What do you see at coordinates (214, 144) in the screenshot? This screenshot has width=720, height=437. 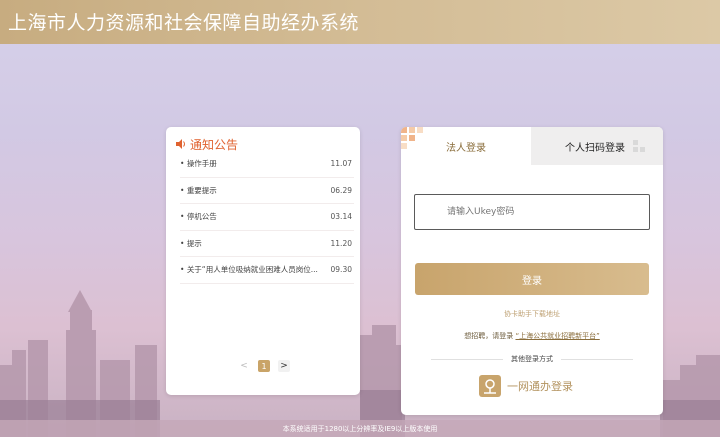 I see `notice-title: 通知公告` at bounding box center [214, 144].